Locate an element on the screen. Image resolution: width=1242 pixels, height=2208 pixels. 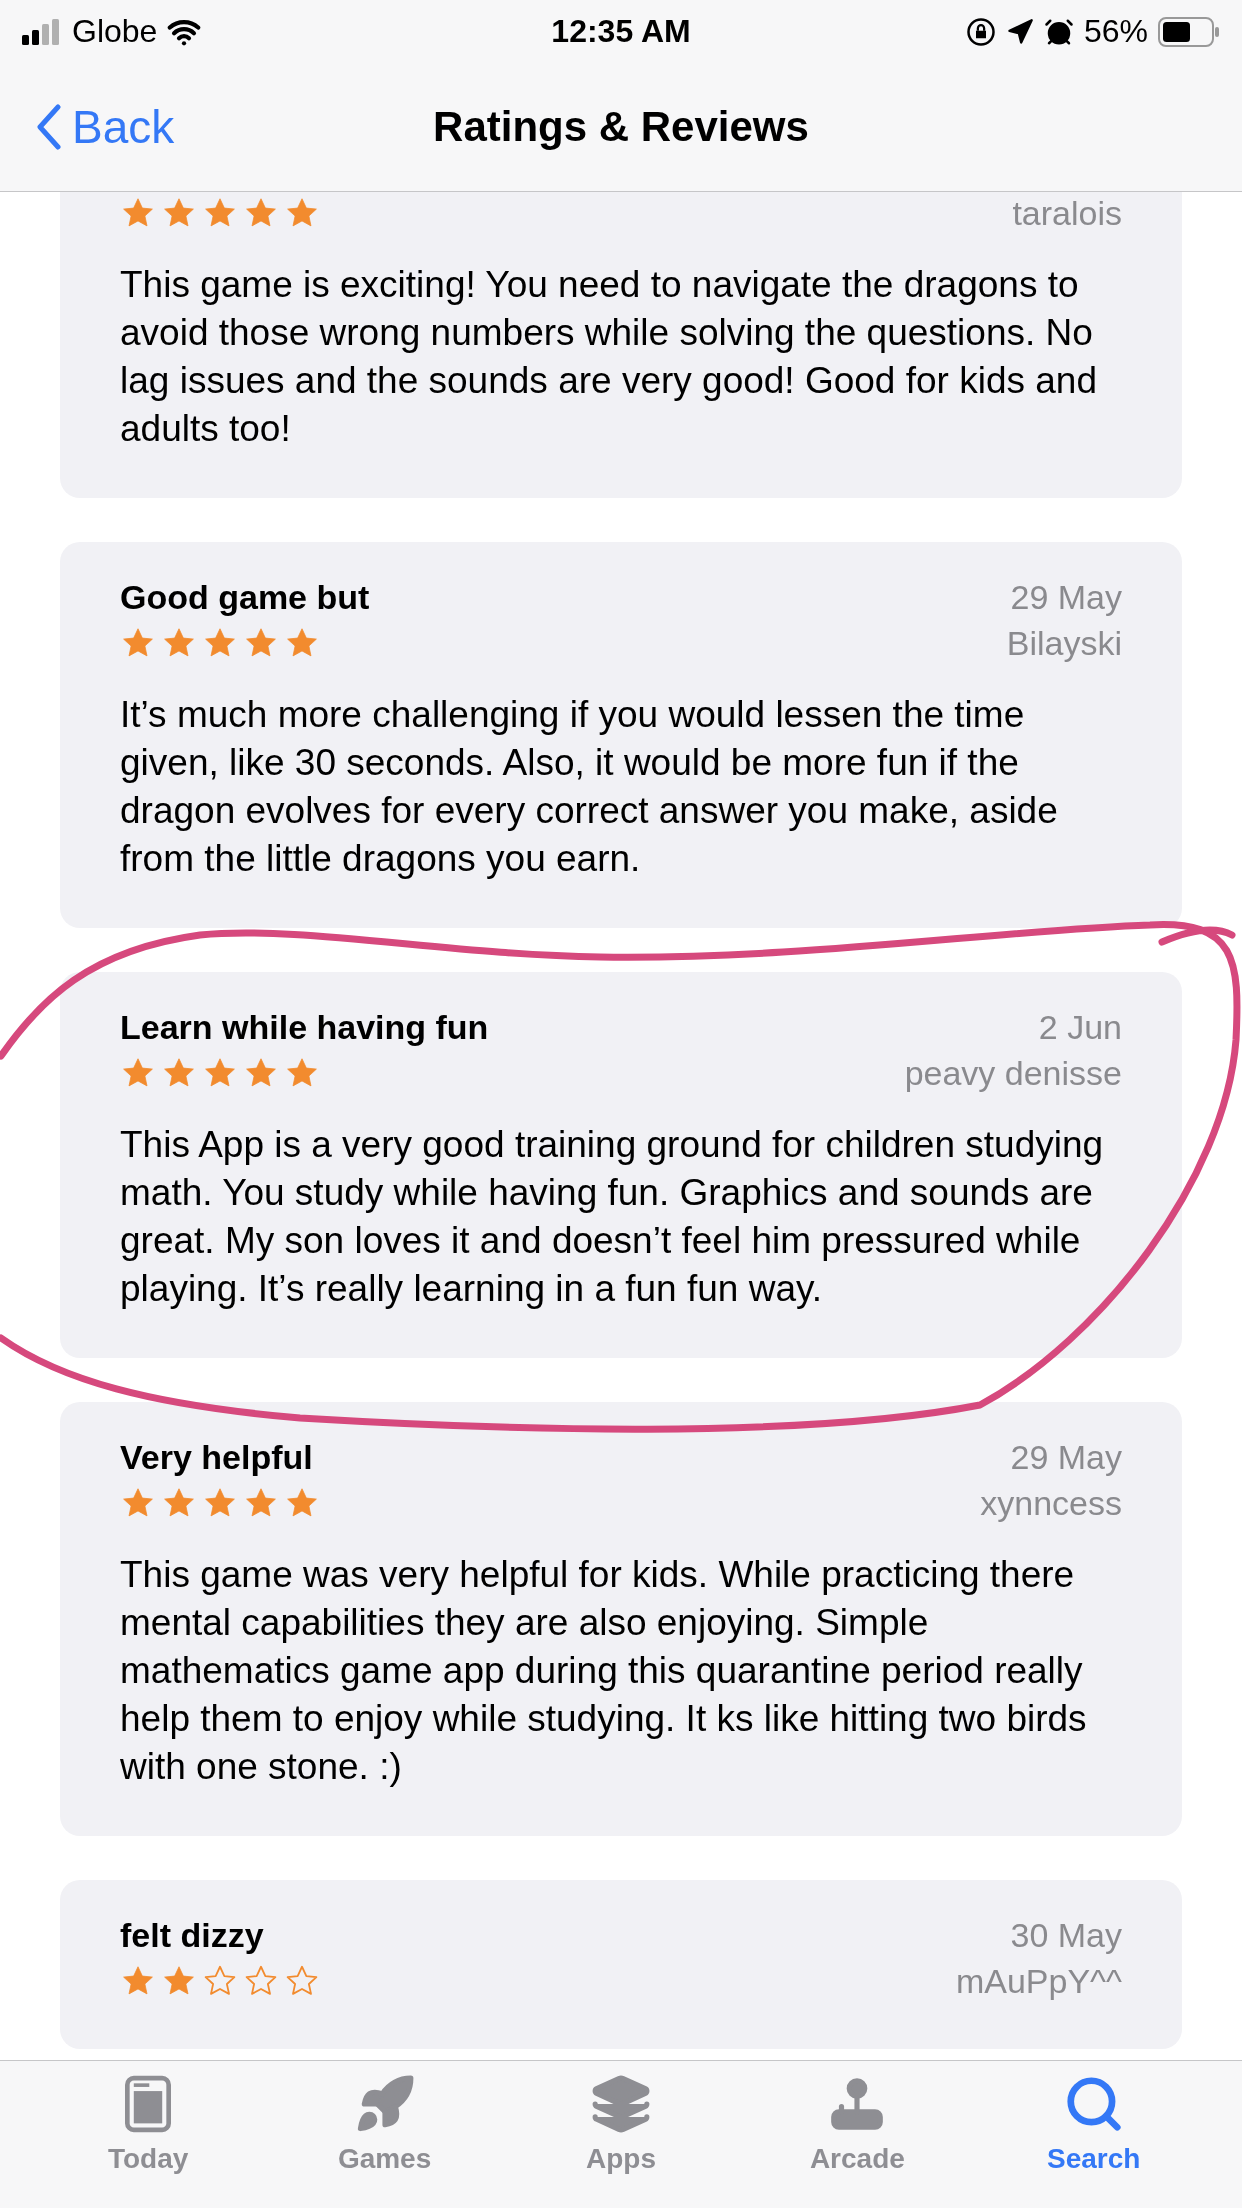
review-author: peavy denisse is located at coordinates (1013, 1073).